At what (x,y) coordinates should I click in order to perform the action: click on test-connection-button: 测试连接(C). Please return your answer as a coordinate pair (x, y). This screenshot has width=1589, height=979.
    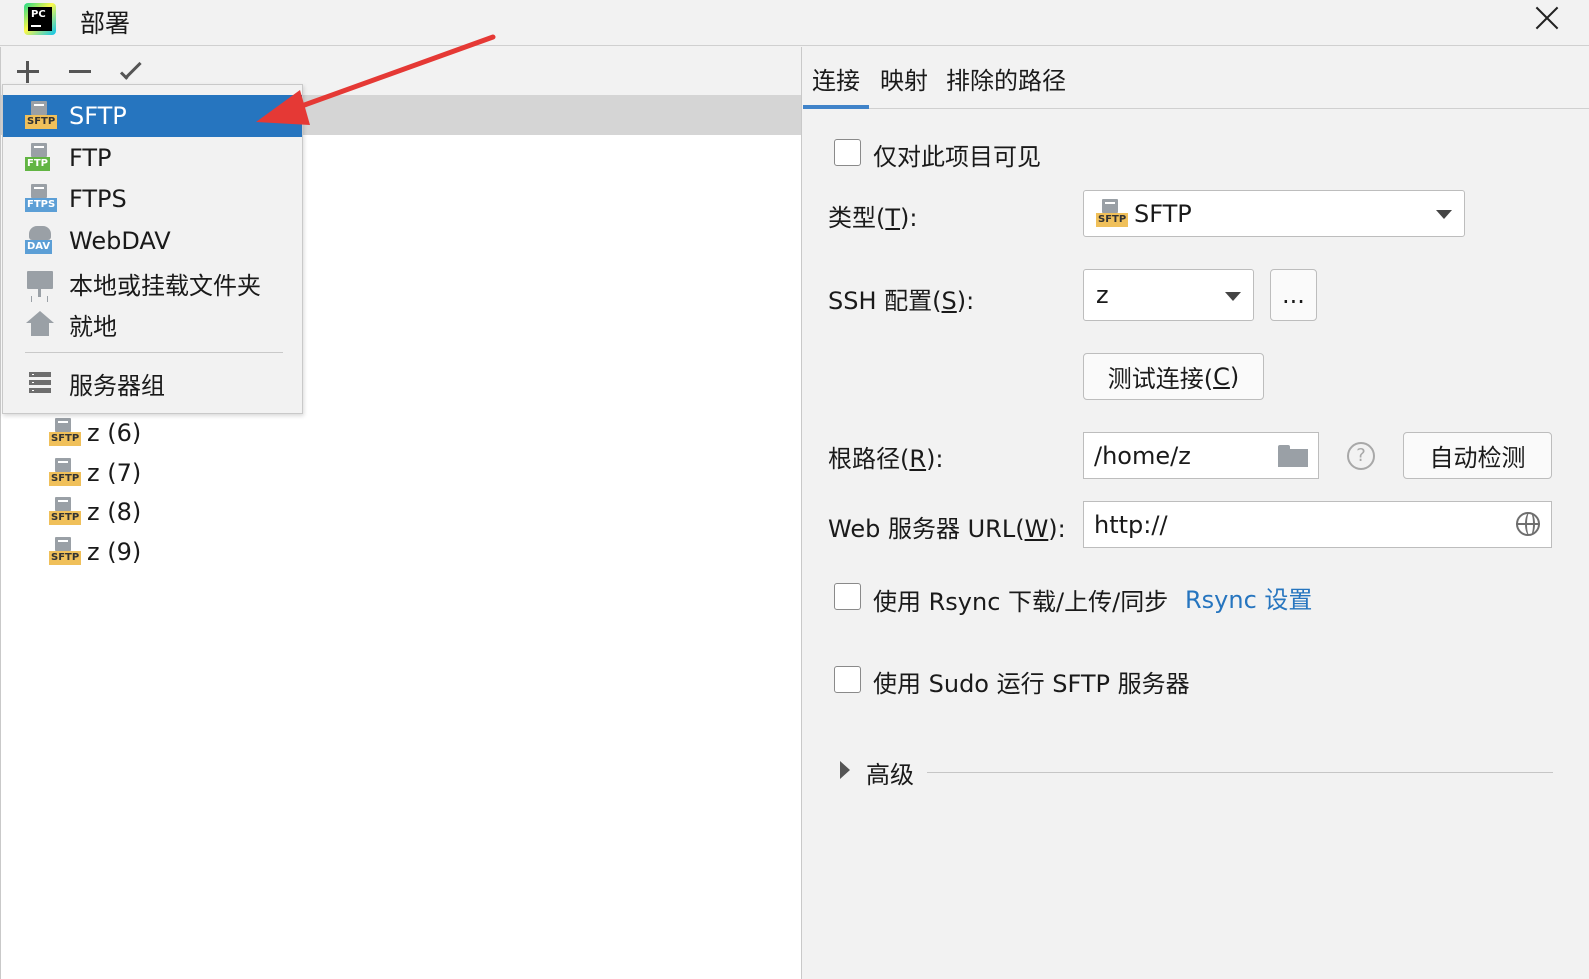
    Looking at the image, I should click on (1173, 376).